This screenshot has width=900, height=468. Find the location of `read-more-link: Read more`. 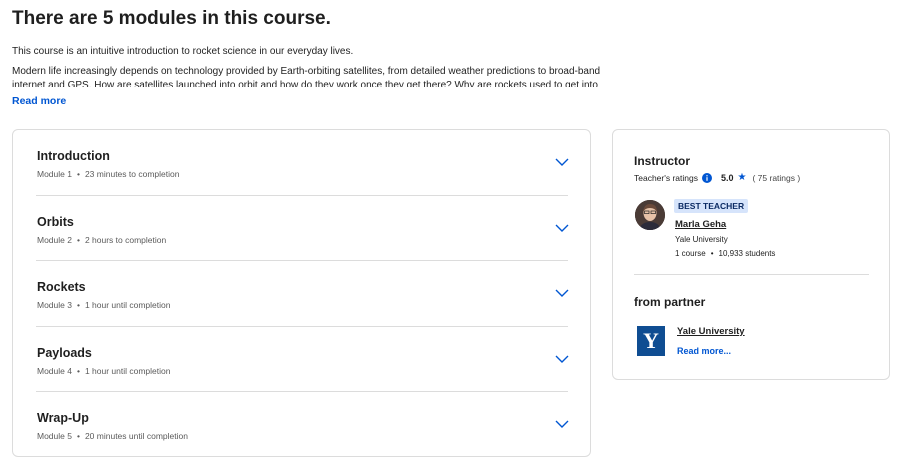

read-more-link: Read more is located at coordinates (39, 101).